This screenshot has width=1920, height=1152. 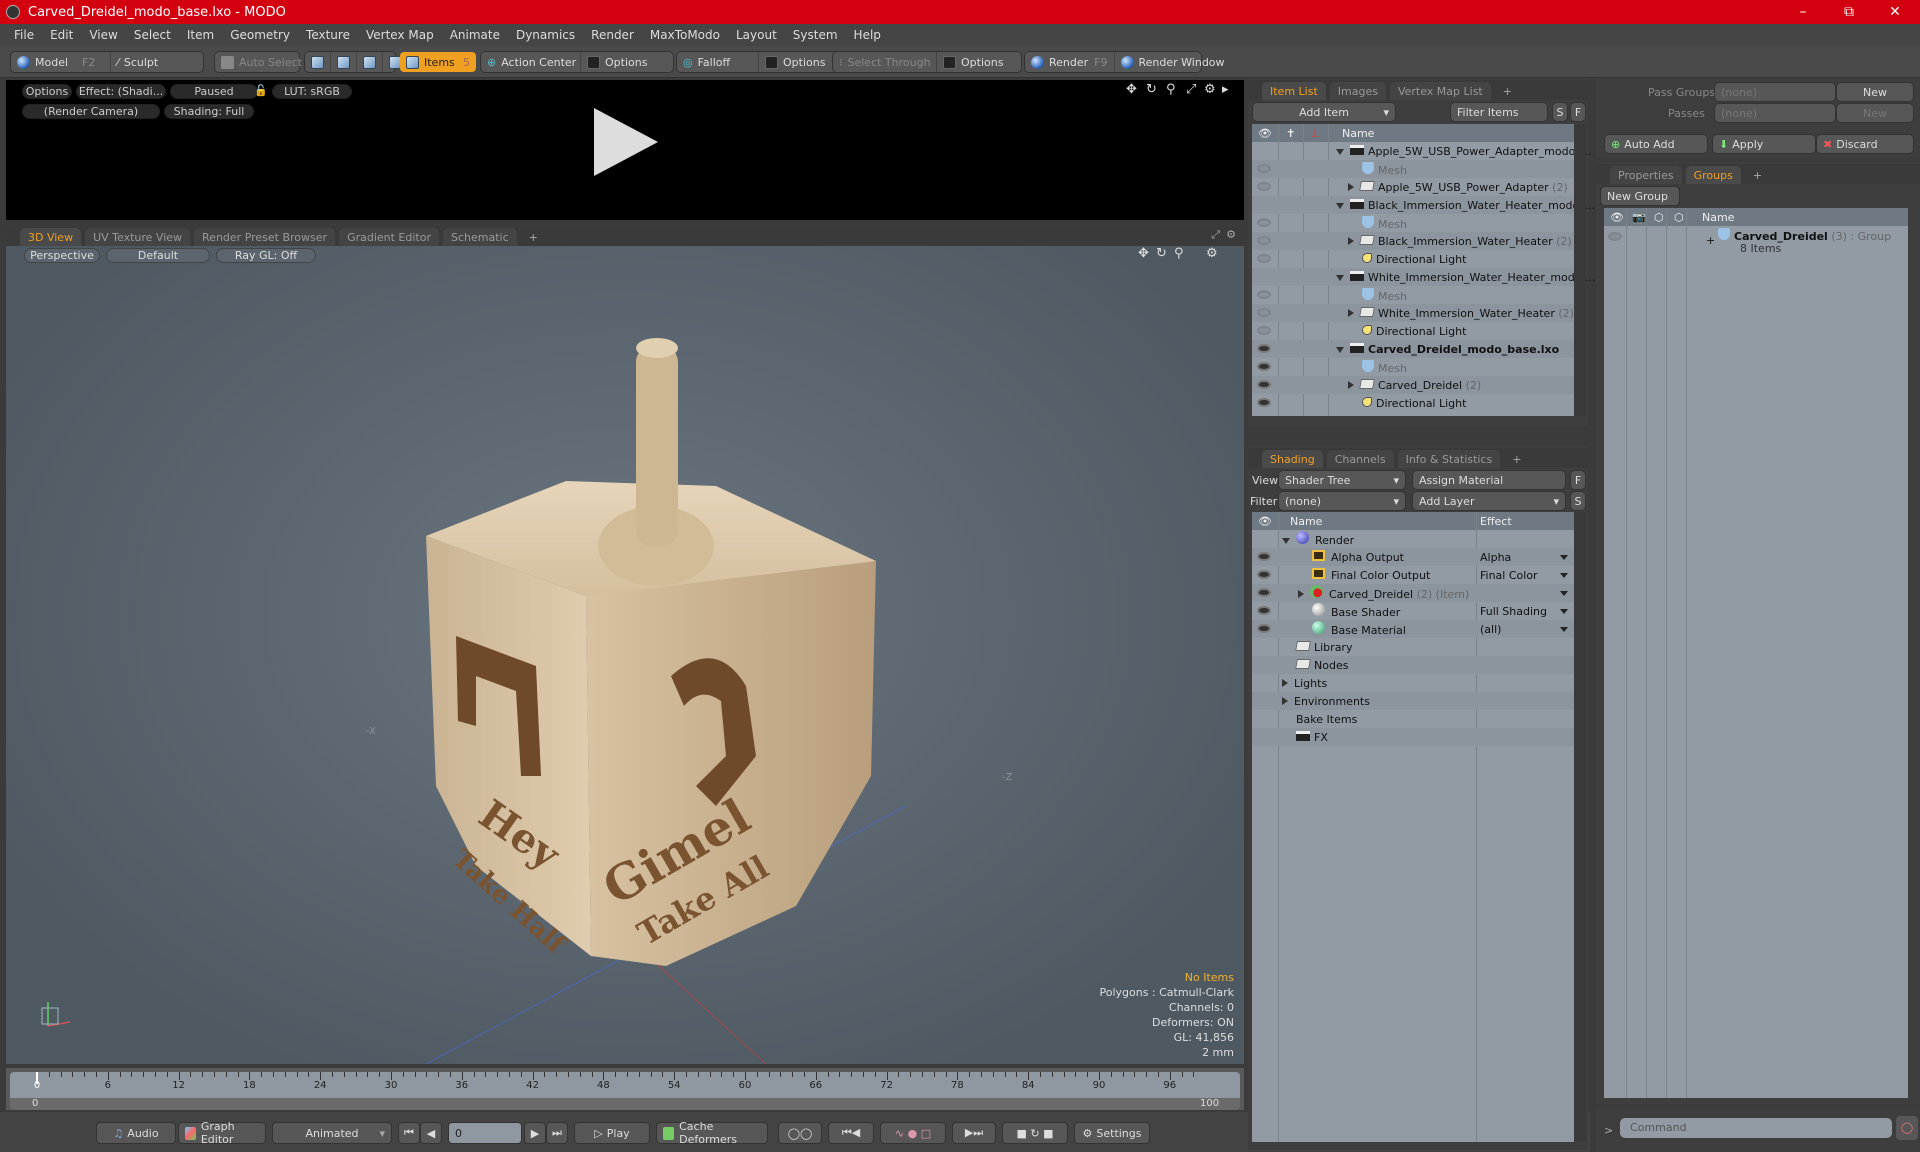 What do you see at coordinates (1764, 144) in the screenshot?
I see `apply-button: ⬇ Apply` at bounding box center [1764, 144].